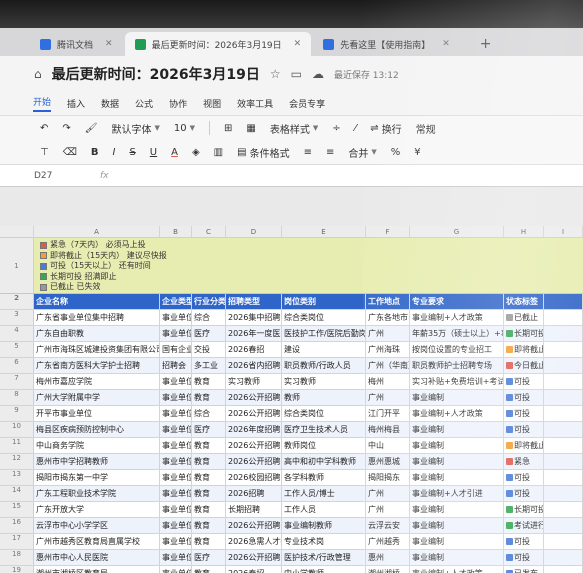  Describe the element at coordinates (388, 381) in the screenshot. I see `table-cell: 梅州` at that location.